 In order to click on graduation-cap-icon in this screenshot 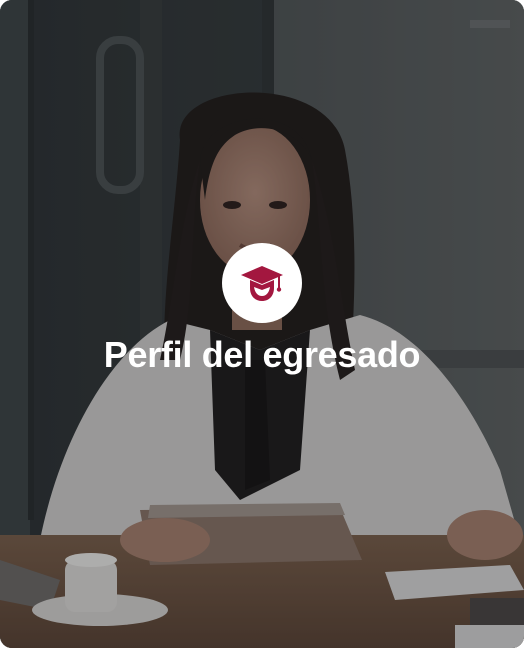, I will do `click(262, 283)`.